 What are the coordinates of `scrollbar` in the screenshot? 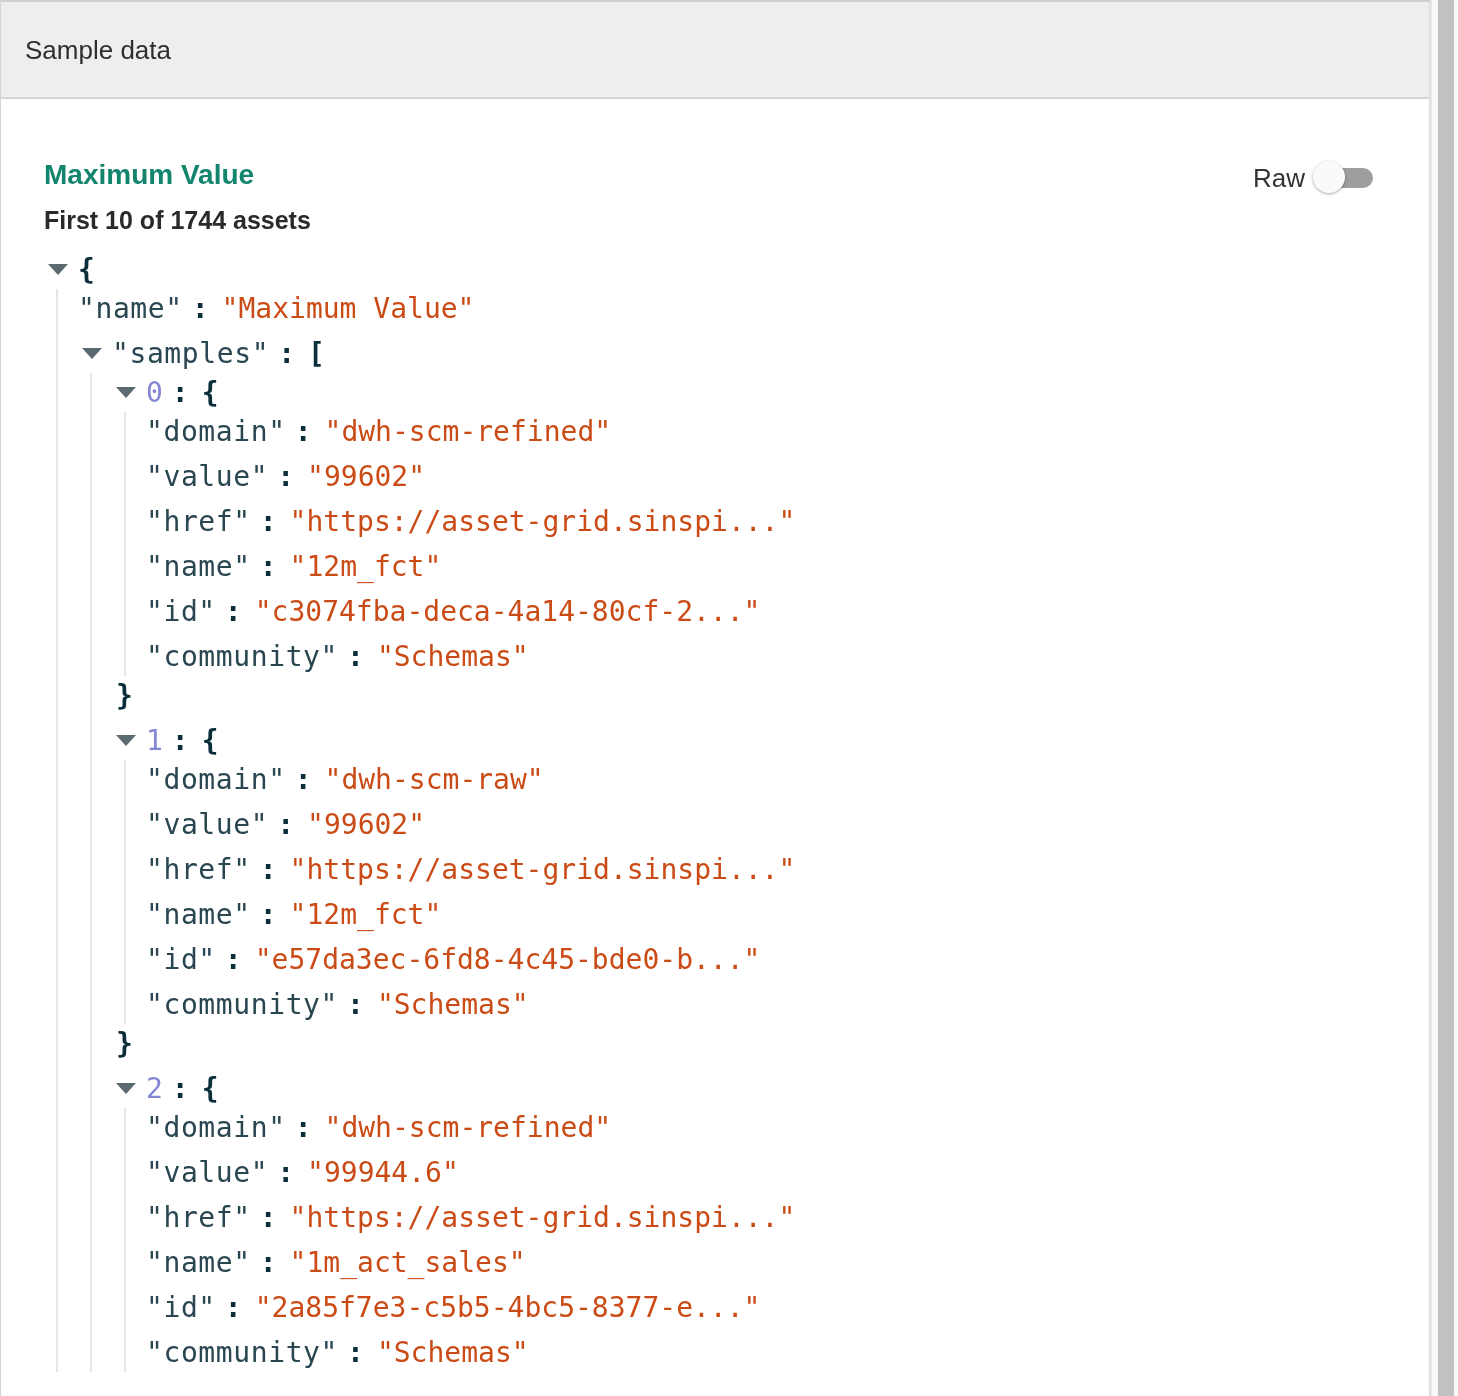 It's located at (1444, 698).